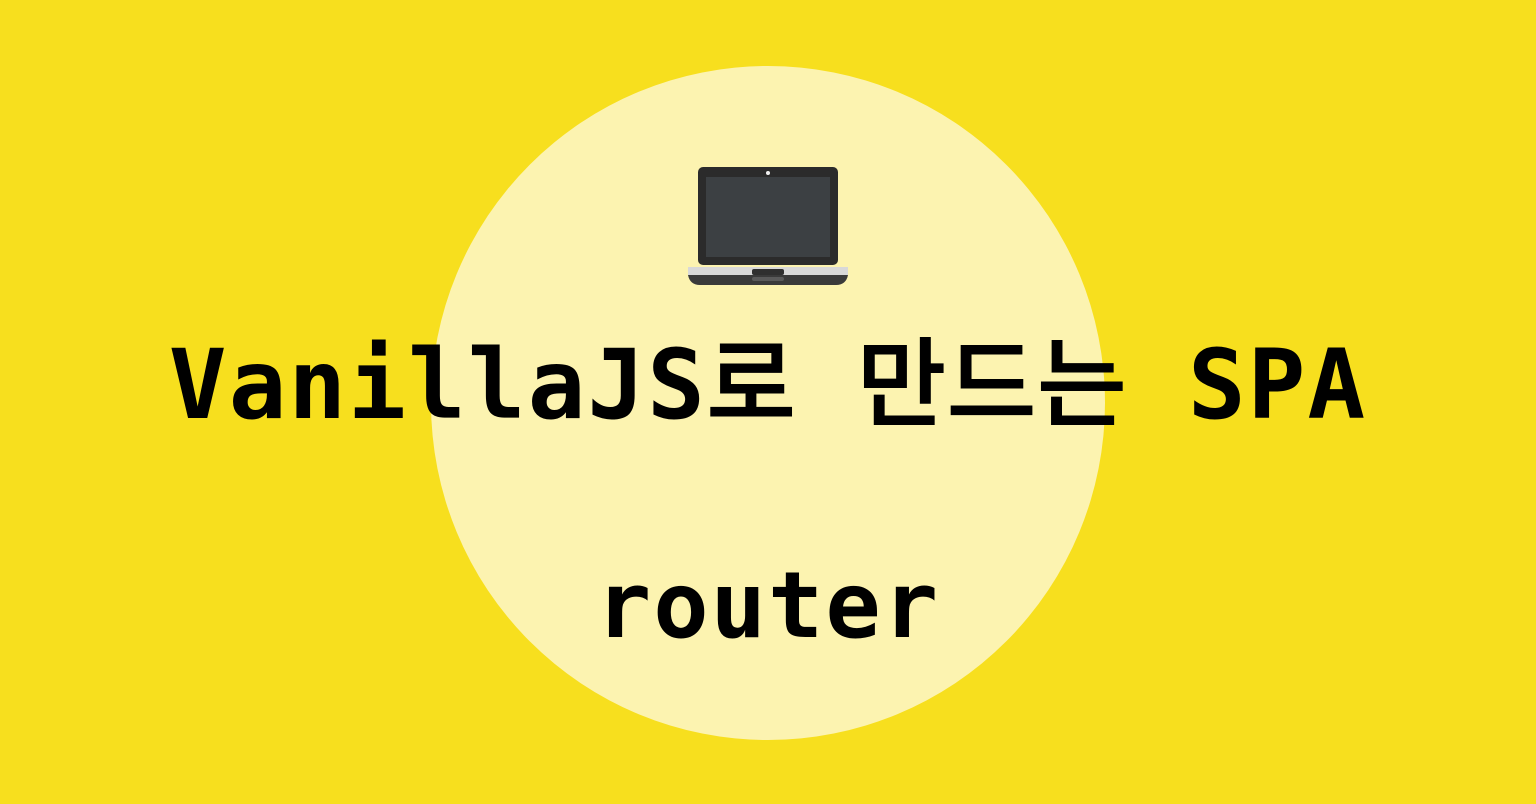 The image size is (1536, 804). I want to click on laptop-icon, so click(768, 226).